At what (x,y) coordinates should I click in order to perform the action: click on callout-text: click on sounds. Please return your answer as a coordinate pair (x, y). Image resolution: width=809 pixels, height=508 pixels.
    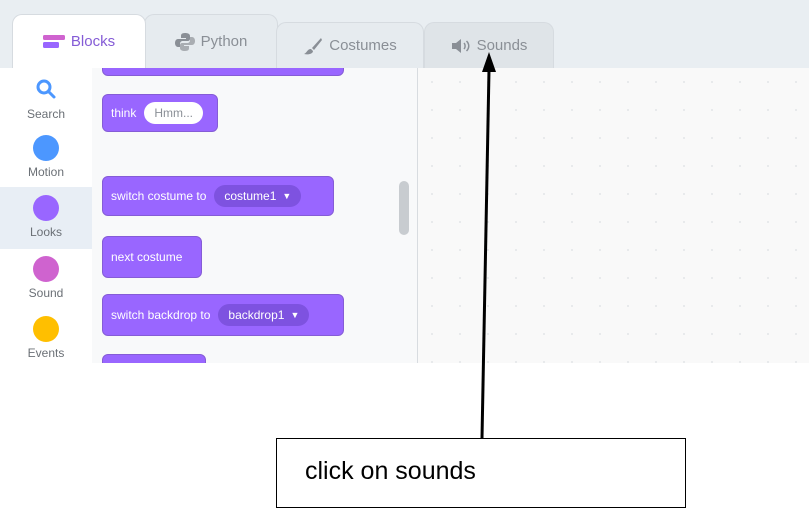
    Looking at the image, I should click on (390, 471).